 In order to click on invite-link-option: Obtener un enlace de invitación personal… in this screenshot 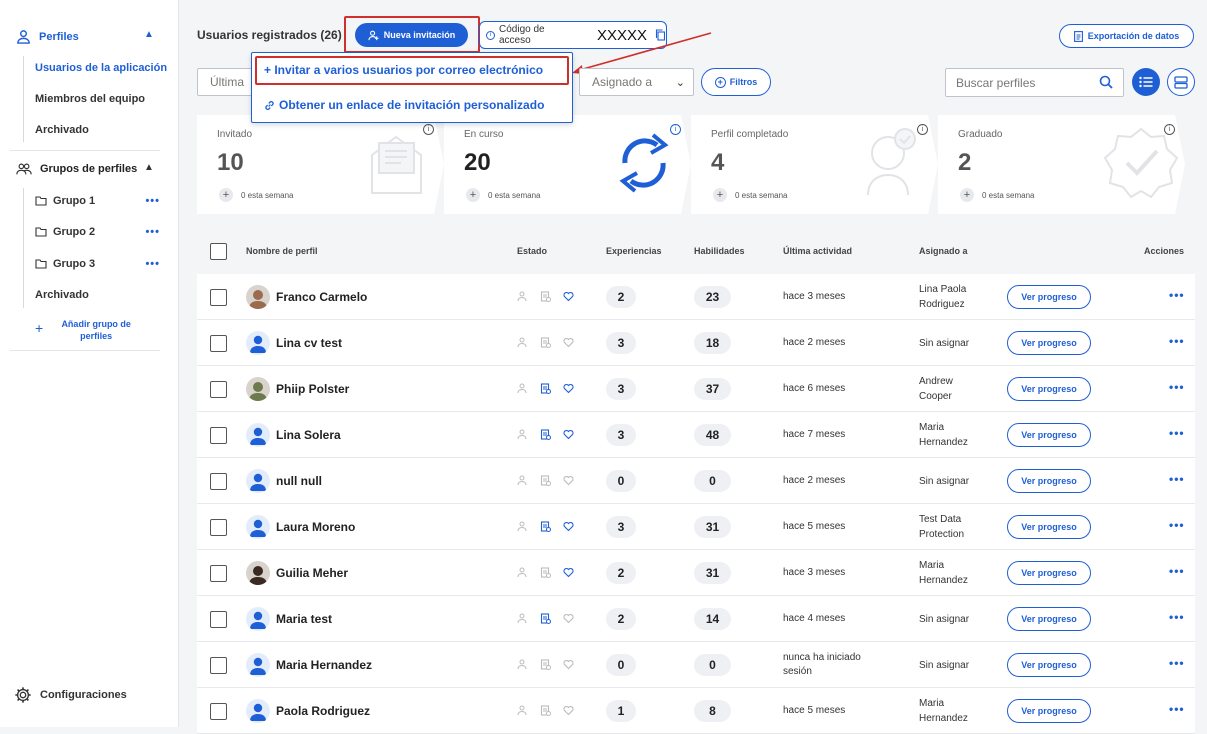, I will do `click(404, 105)`.